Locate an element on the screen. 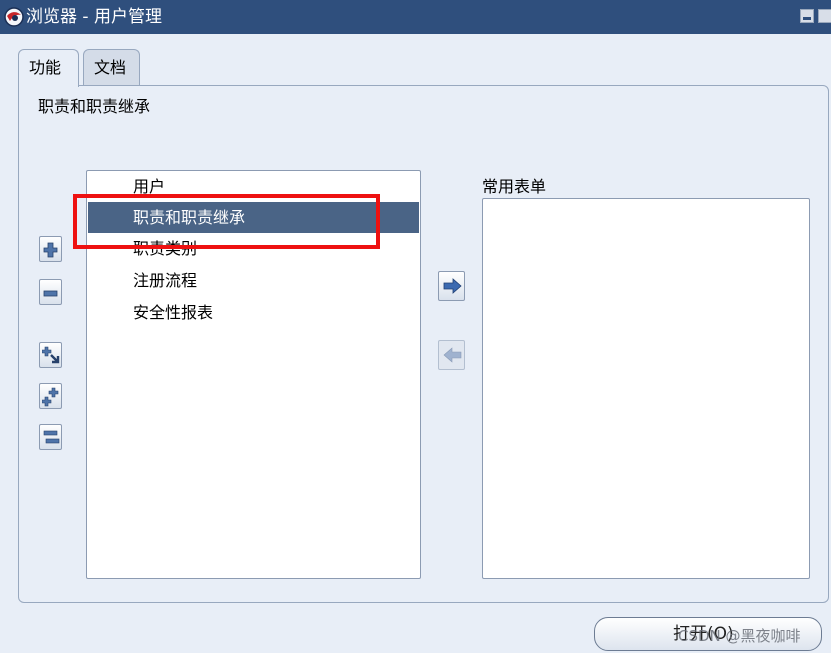 This screenshot has height=653, width=831. remove-from-favorites-button is located at coordinates (451, 355).